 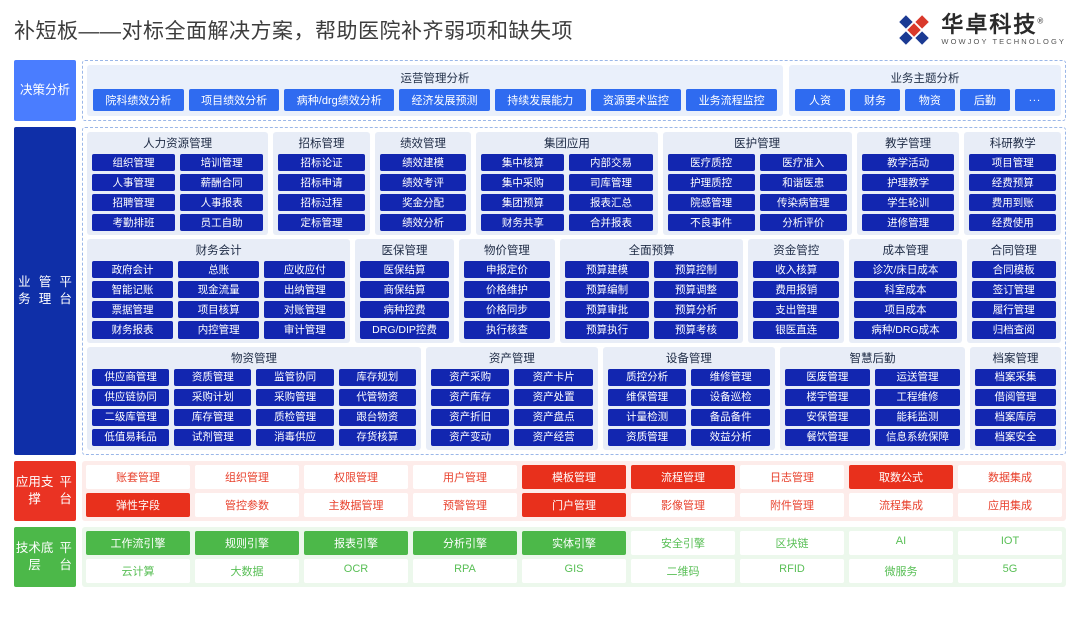 I want to click on tech-module-cell: RFID, so click(x=792, y=570).